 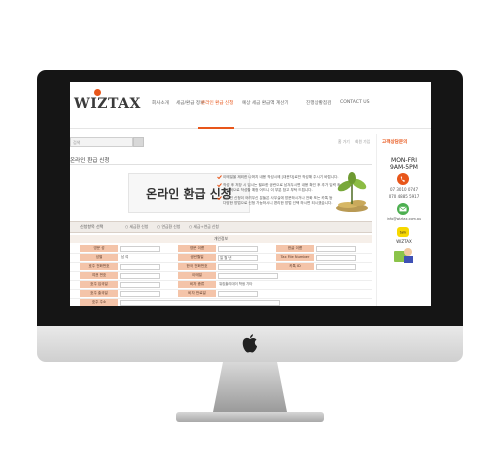 What do you see at coordinates (295, 248) in the screenshot?
I see `field-label: 한글 이름` at bounding box center [295, 248].